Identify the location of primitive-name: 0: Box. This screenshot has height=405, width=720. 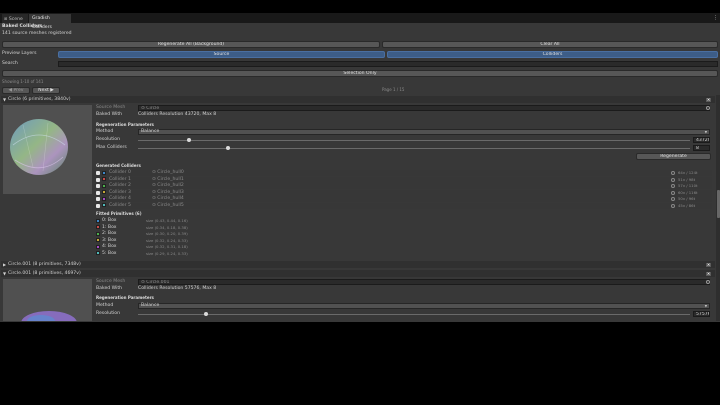
(109, 220).